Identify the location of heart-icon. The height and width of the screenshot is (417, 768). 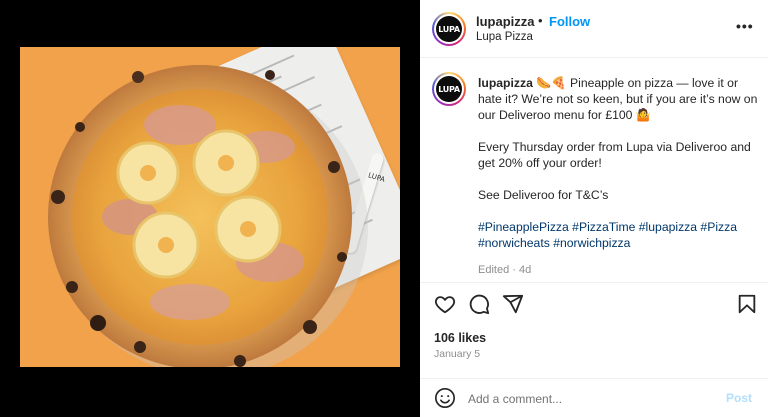
(445, 304).